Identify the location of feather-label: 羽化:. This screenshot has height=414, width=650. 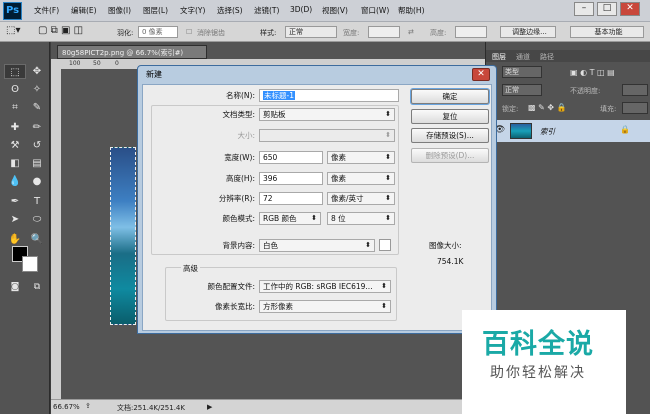
(125, 33).